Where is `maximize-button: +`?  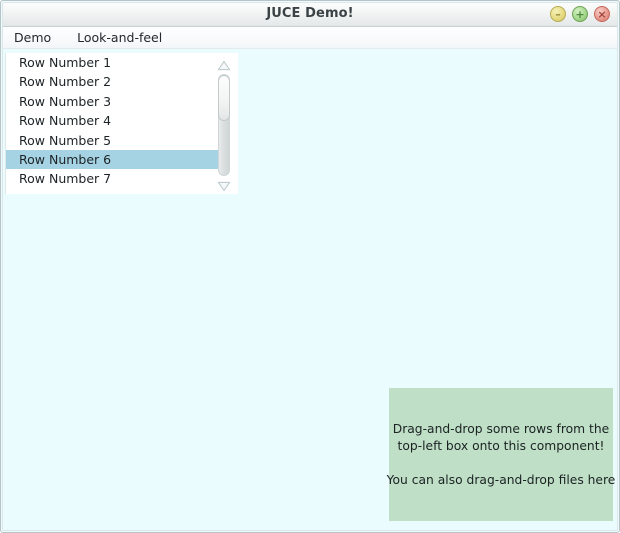
maximize-button: + is located at coordinates (580, 14).